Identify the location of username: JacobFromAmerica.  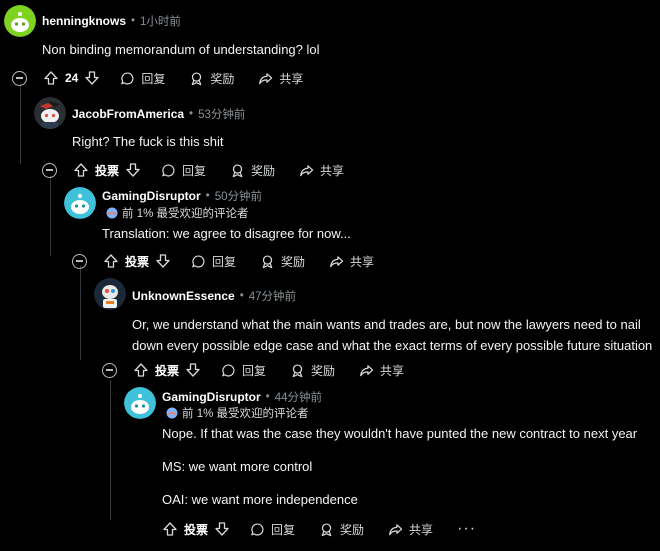
(128, 114).